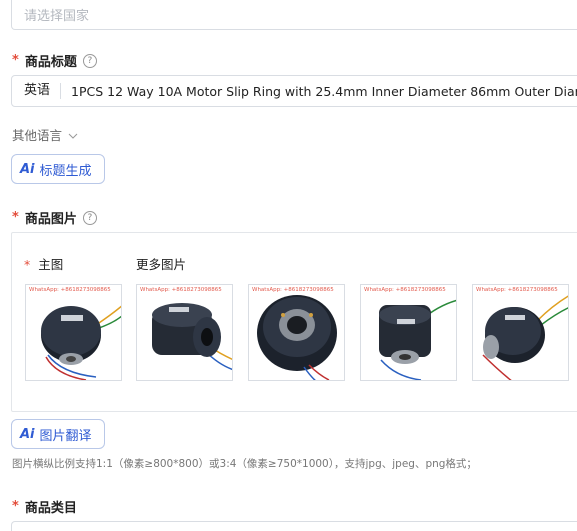 Image resolution: width=577 pixels, height=531 pixels. Describe the element at coordinates (73, 136) in the screenshot. I see `chevron-down-icon` at that location.